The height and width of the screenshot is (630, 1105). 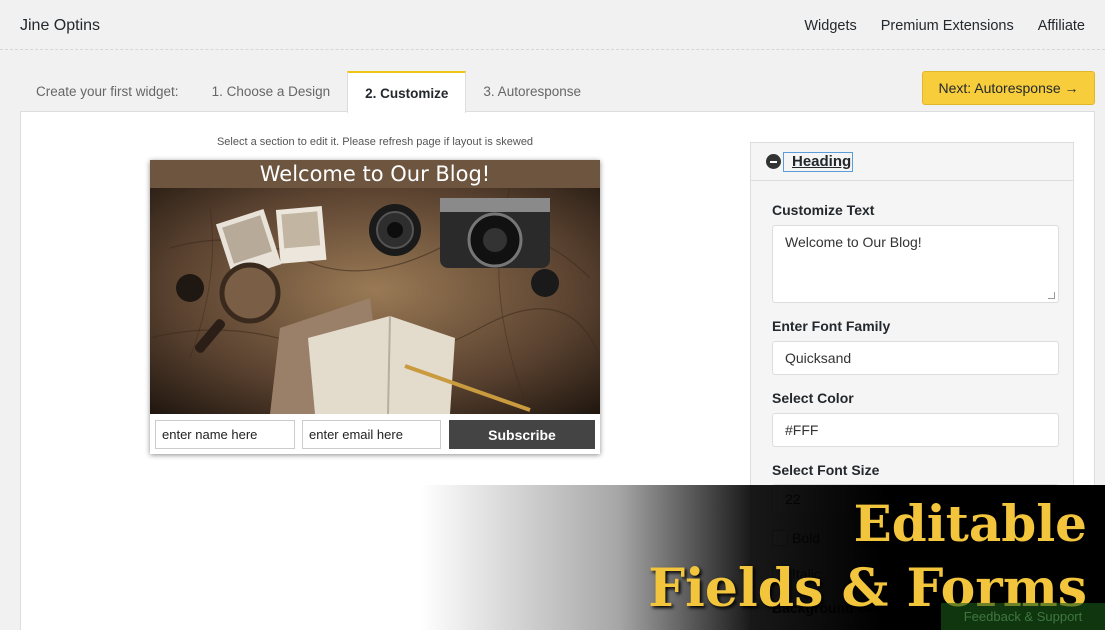 What do you see at coordinates (830, 26) in the screenshot?
I see `nav-widgets-link: Widgets` at bounding box center [830, 26].